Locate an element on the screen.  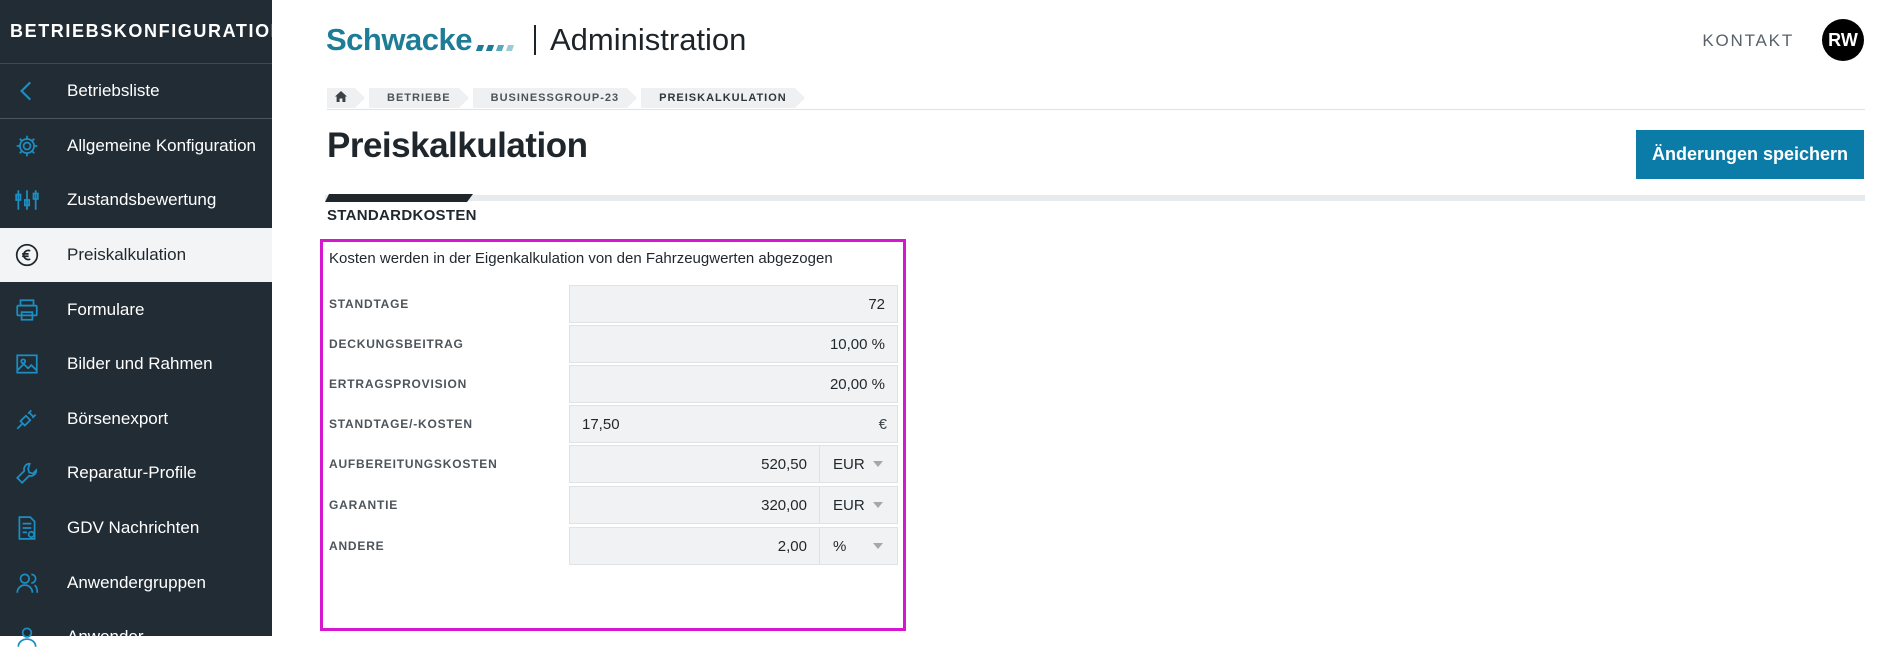
sidebar-title: BETRIEBSKONFIGURATION is located at coordinates (142, 32).